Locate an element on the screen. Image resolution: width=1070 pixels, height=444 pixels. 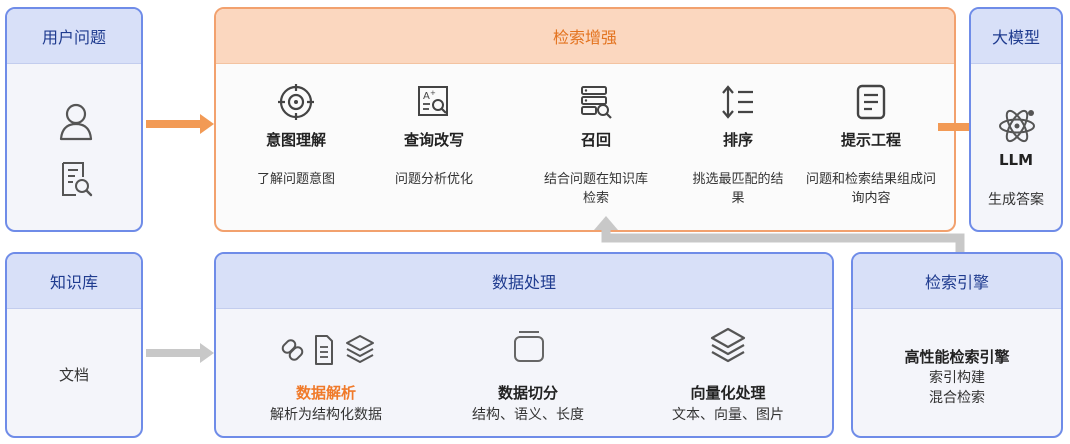
step-rank-title: 排序 is located at coordinates (737, 140).